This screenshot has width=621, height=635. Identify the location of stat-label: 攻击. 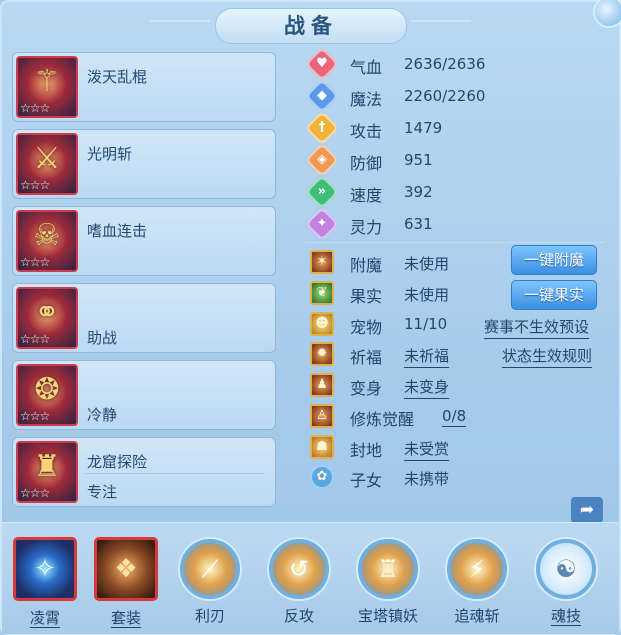
(366, 131).